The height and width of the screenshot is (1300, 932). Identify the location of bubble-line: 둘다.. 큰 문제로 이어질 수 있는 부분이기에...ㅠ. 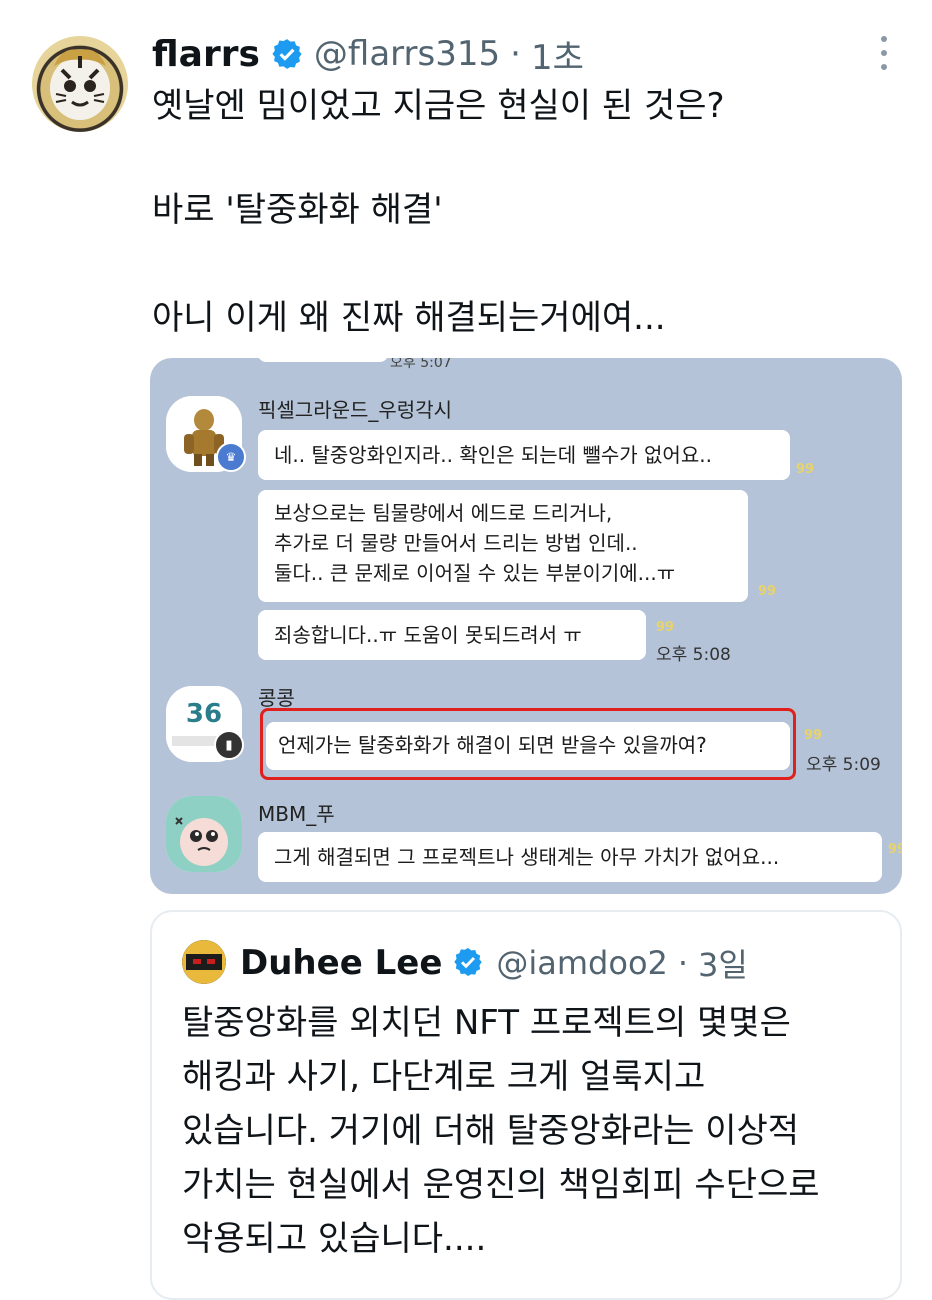
(475, 573).